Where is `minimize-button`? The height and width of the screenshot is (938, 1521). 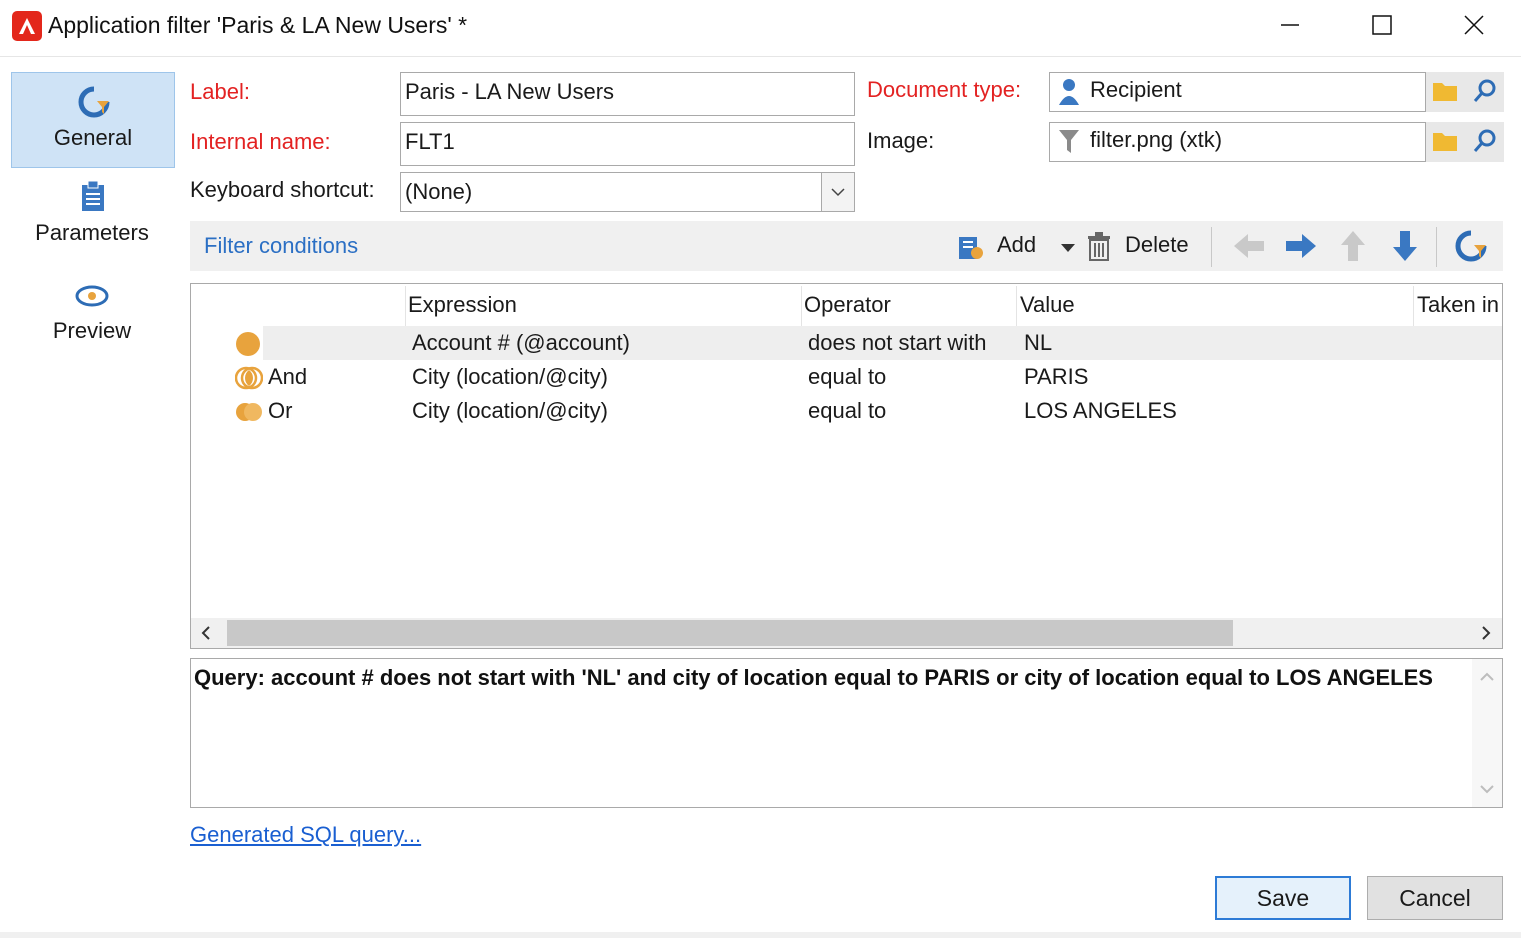
minimize-button is located at coordinates (1290, 25).